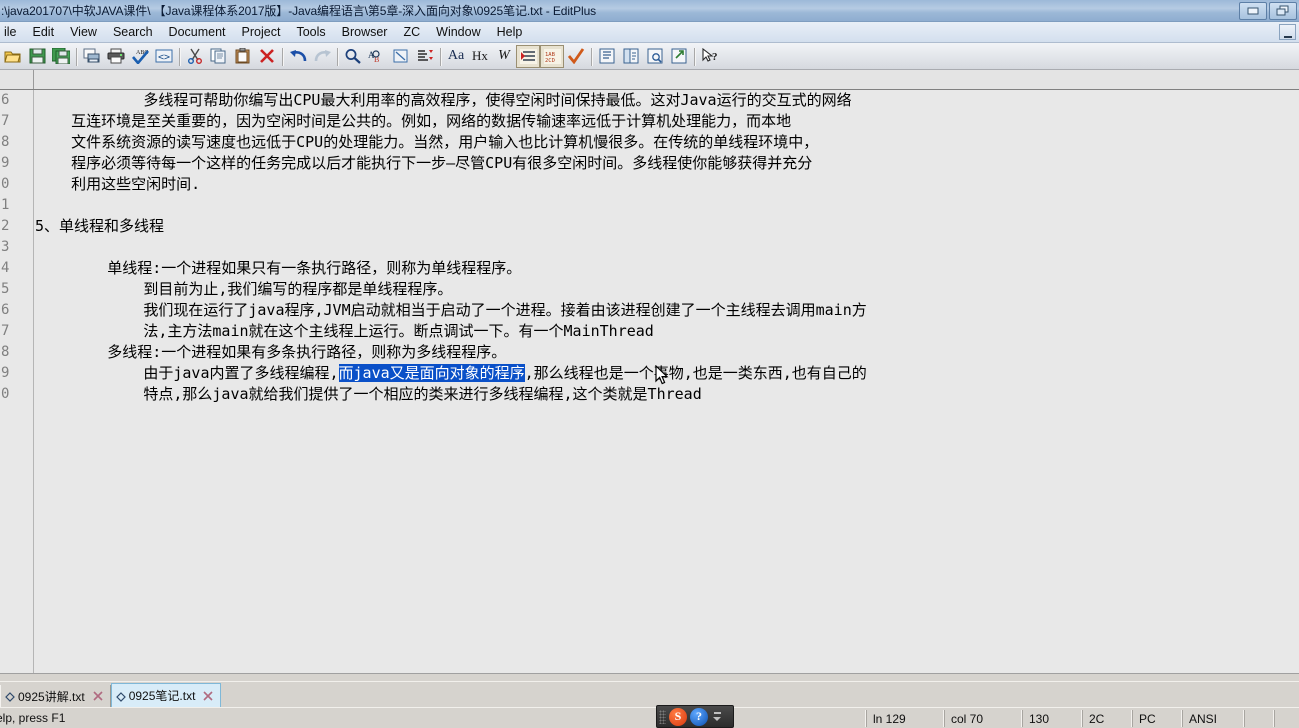 The image size is (1299, 728). What do you see at coordinates (699, 716) in the screenshot?
I see `ime-help-icon: ?` at bounding box center [699, 716].